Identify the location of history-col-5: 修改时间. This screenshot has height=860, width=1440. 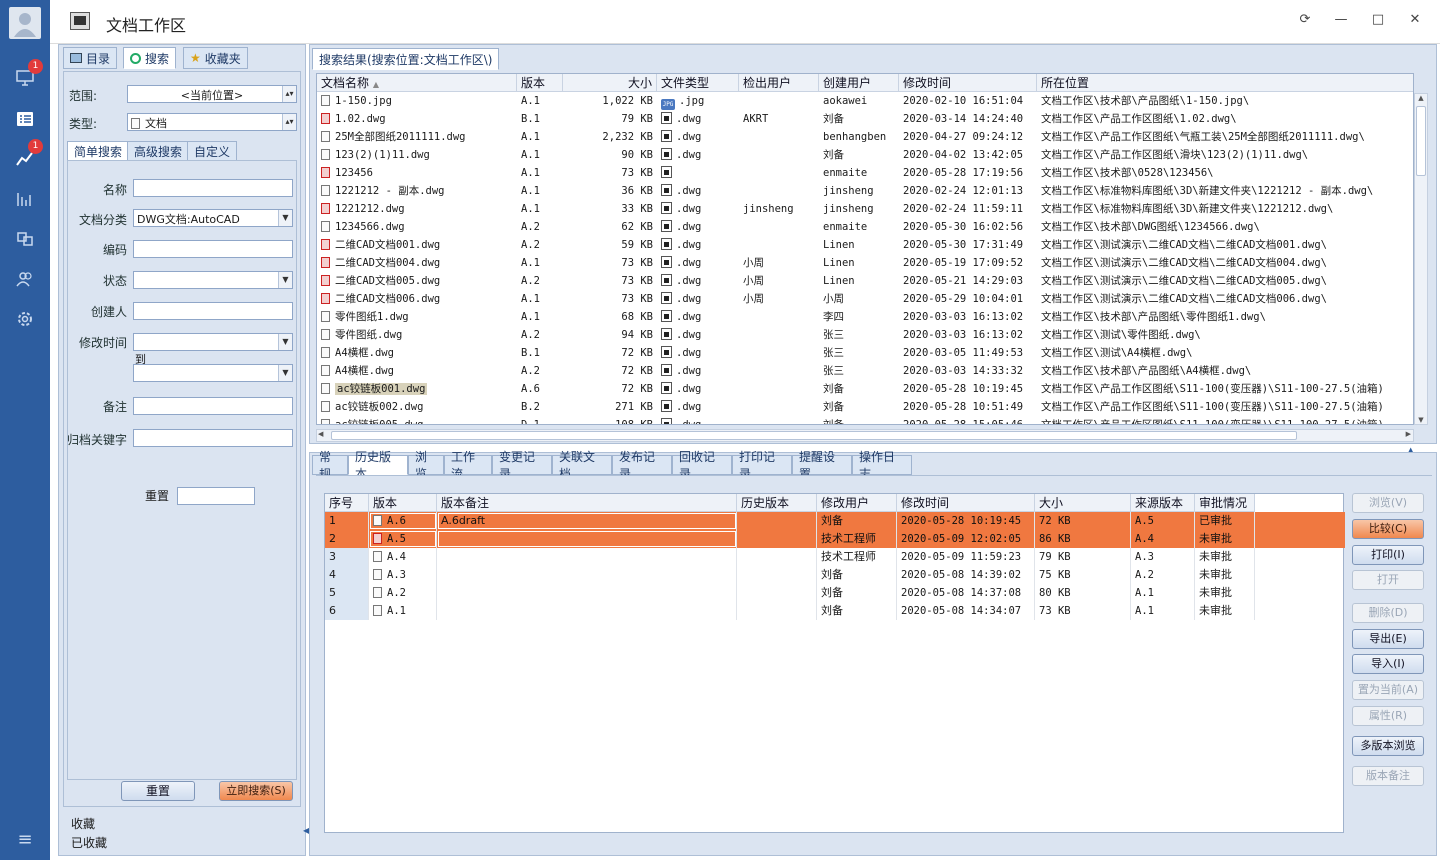
(966, 503).